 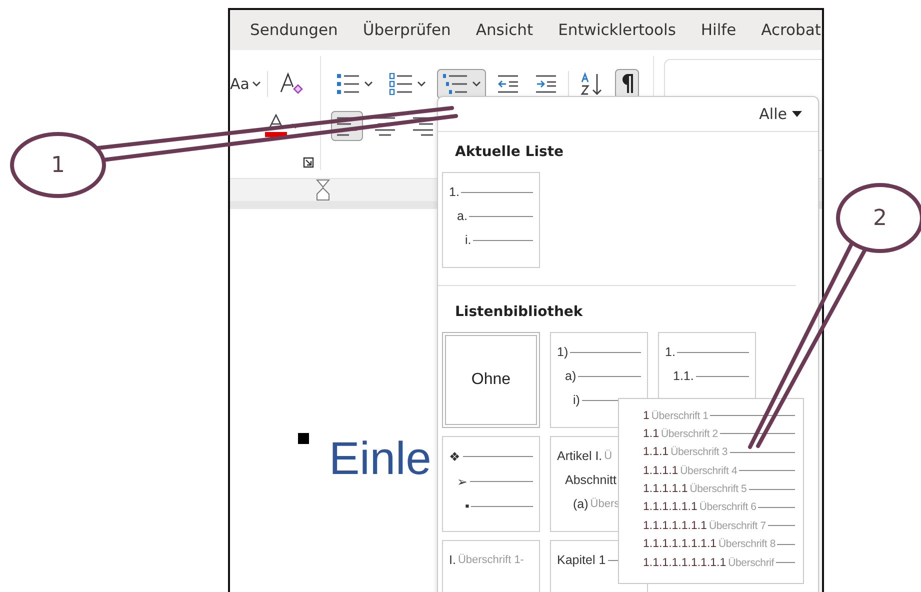 I want to click on list-number: Kapitel 1, so click(x=581, y=560).